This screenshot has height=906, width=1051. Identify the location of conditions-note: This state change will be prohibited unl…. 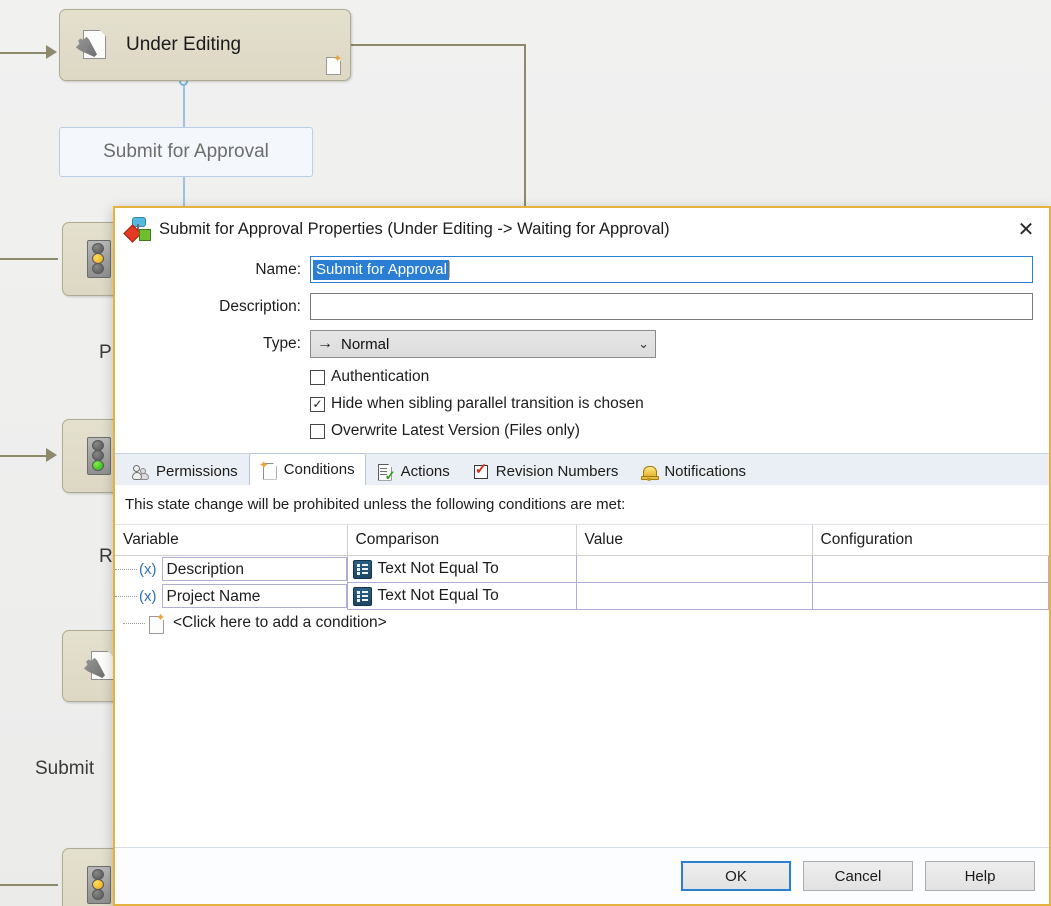
(582, 505).